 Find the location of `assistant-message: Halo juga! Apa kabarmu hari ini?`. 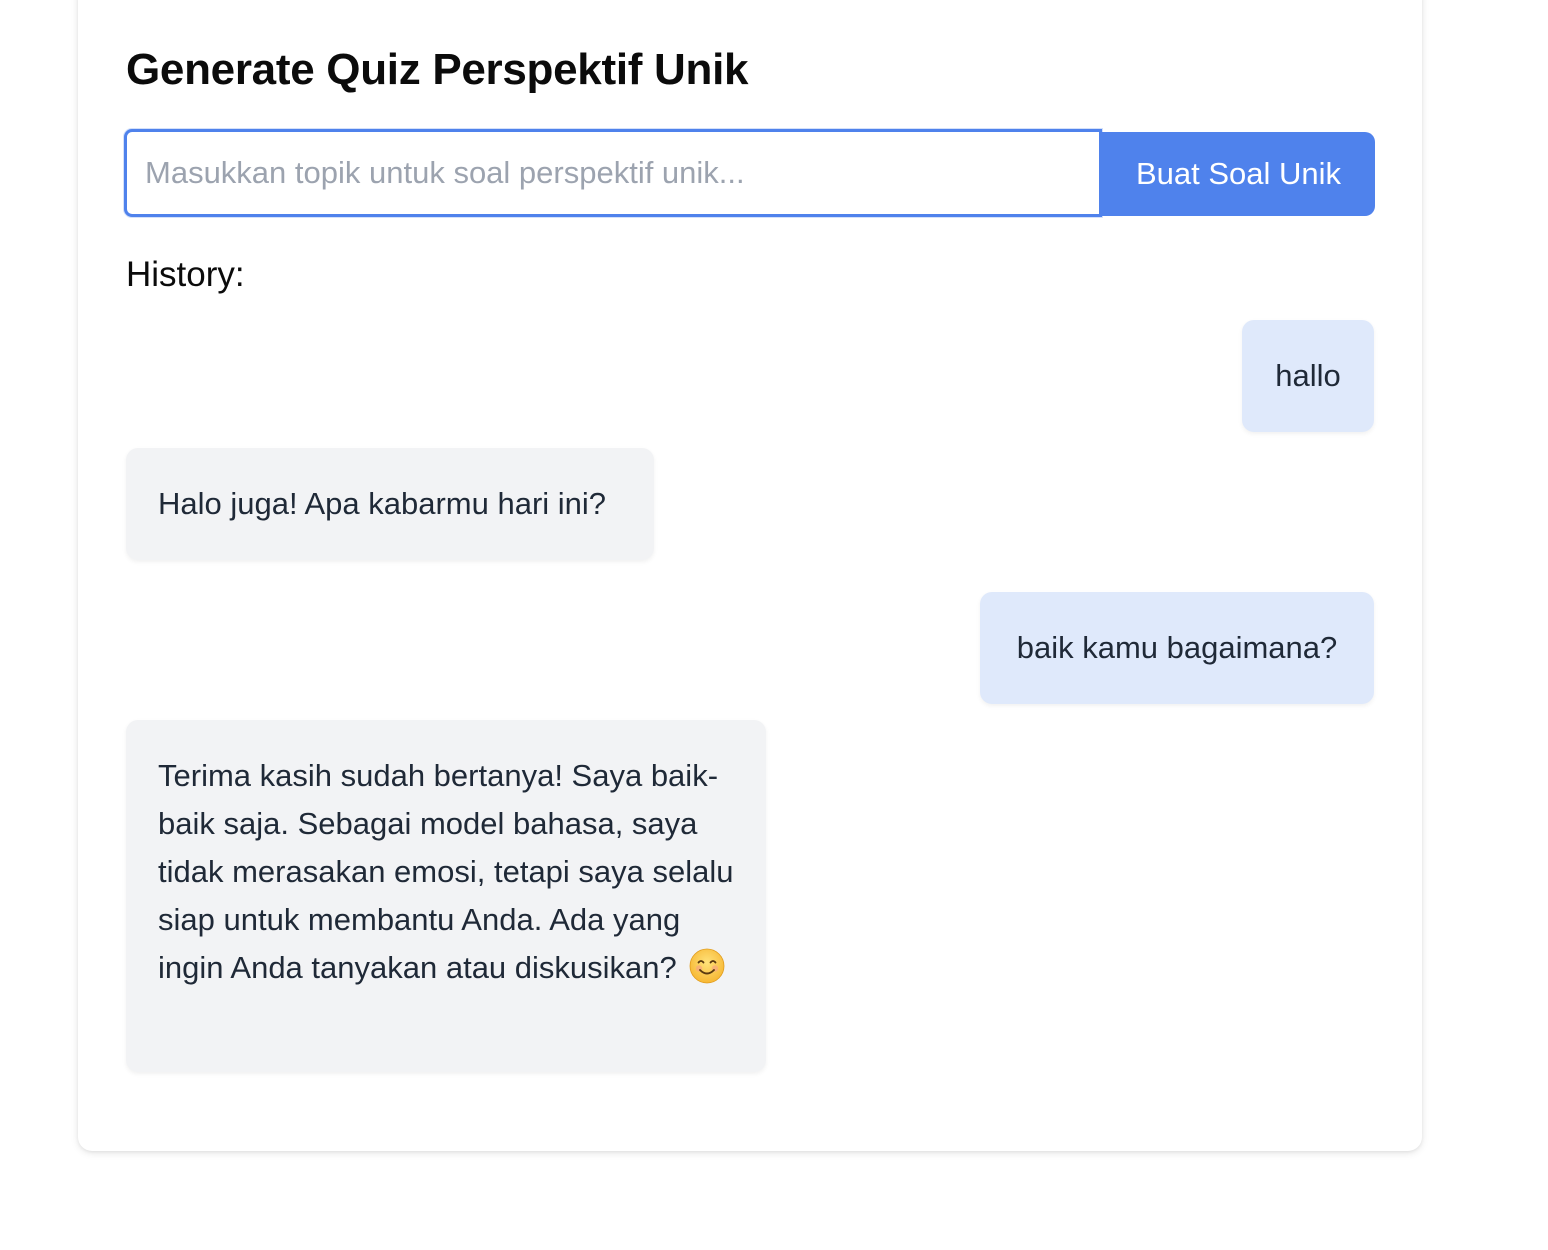

assistant-message: Halo juga! Apa kabarmu hari ini? is located at coordinates (390, 504).